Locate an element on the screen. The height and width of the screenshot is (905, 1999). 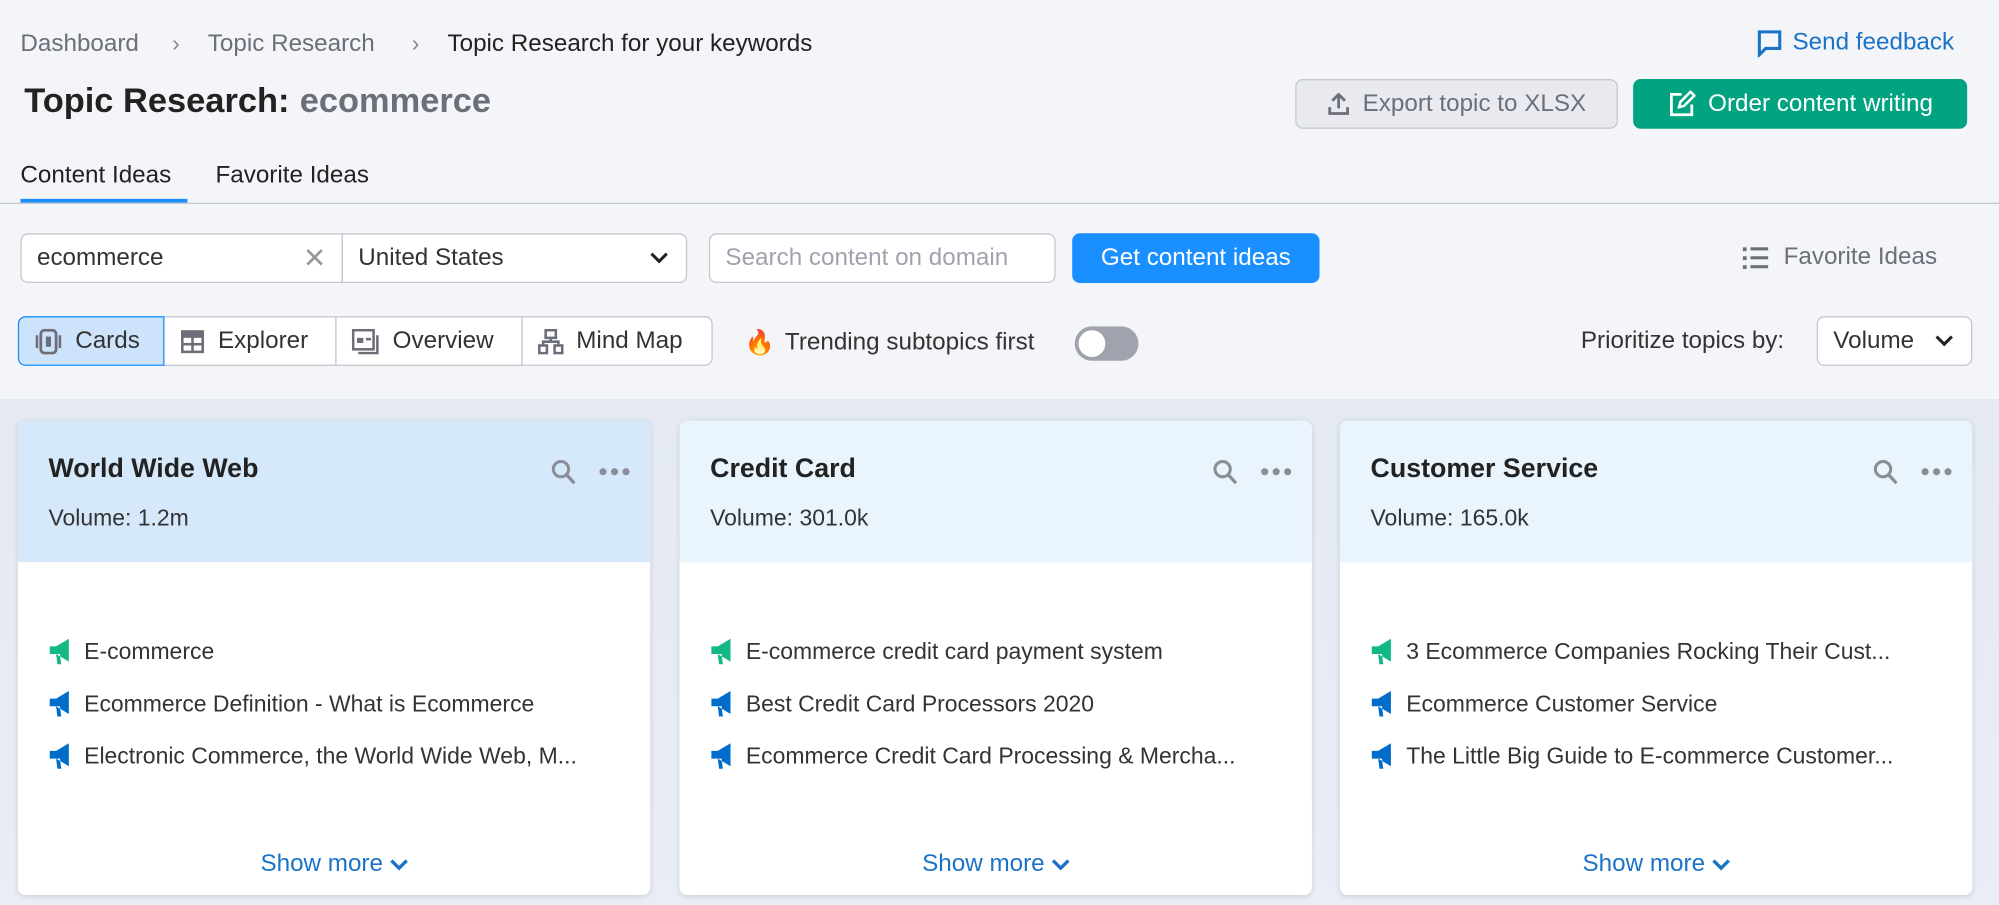
feedback-icon is located at coordinates (1769, 44).